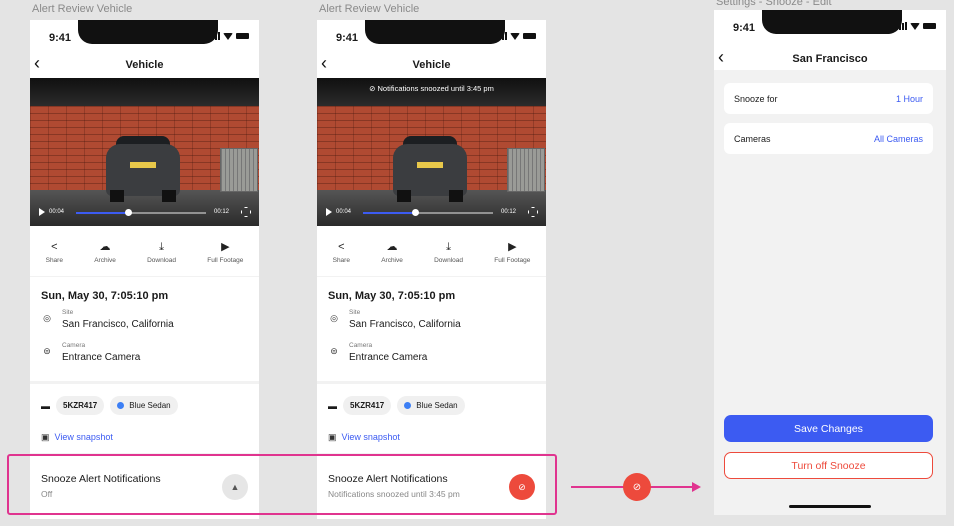 The image size is (954, 526). I want to click on vehicle-card: ▬ 5KZR417 Blue Sedan ▣ View snapshot, so click(431, 418).